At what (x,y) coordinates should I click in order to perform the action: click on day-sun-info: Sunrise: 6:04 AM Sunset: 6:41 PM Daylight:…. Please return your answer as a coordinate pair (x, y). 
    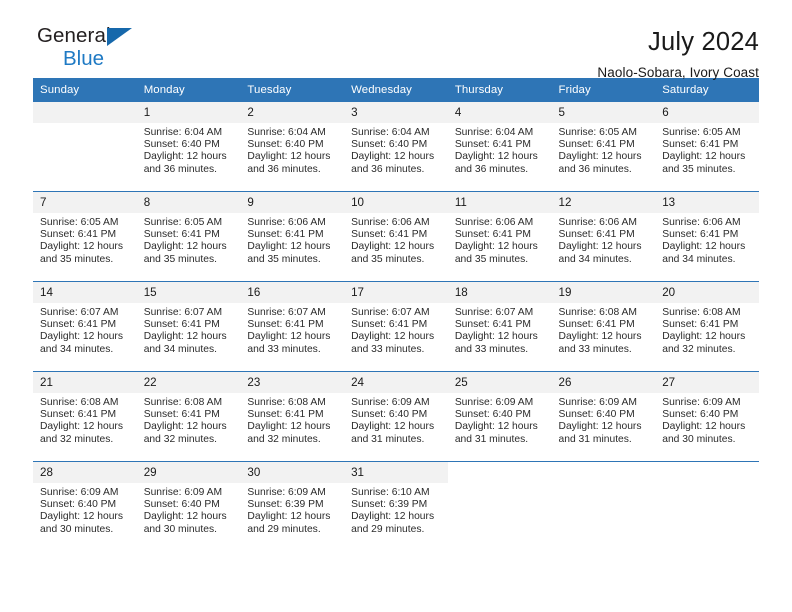
    Looking at the image, I should click on (500, 149).